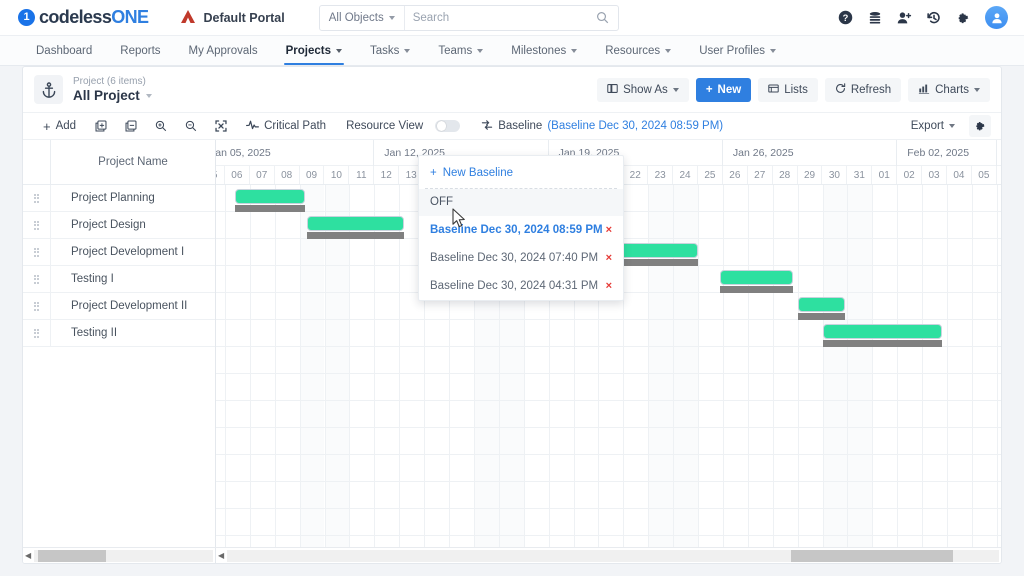 This screenshot has width=1024, height=576. I want to click on new-baseline-button: + New Baseline, so click(521, 173).